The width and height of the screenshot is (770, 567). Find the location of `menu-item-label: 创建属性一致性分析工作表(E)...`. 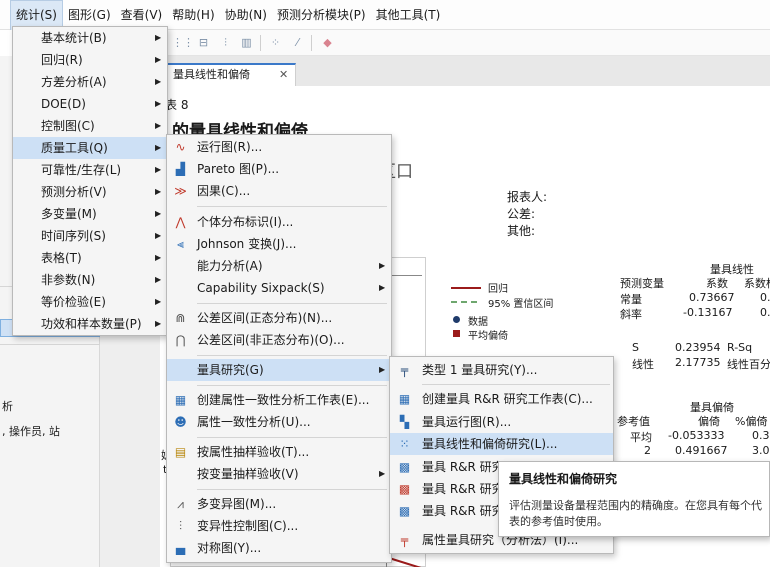

menu-item-label: 创建属性一致性分析工作表(E)... is located at coordinates (283, 400).